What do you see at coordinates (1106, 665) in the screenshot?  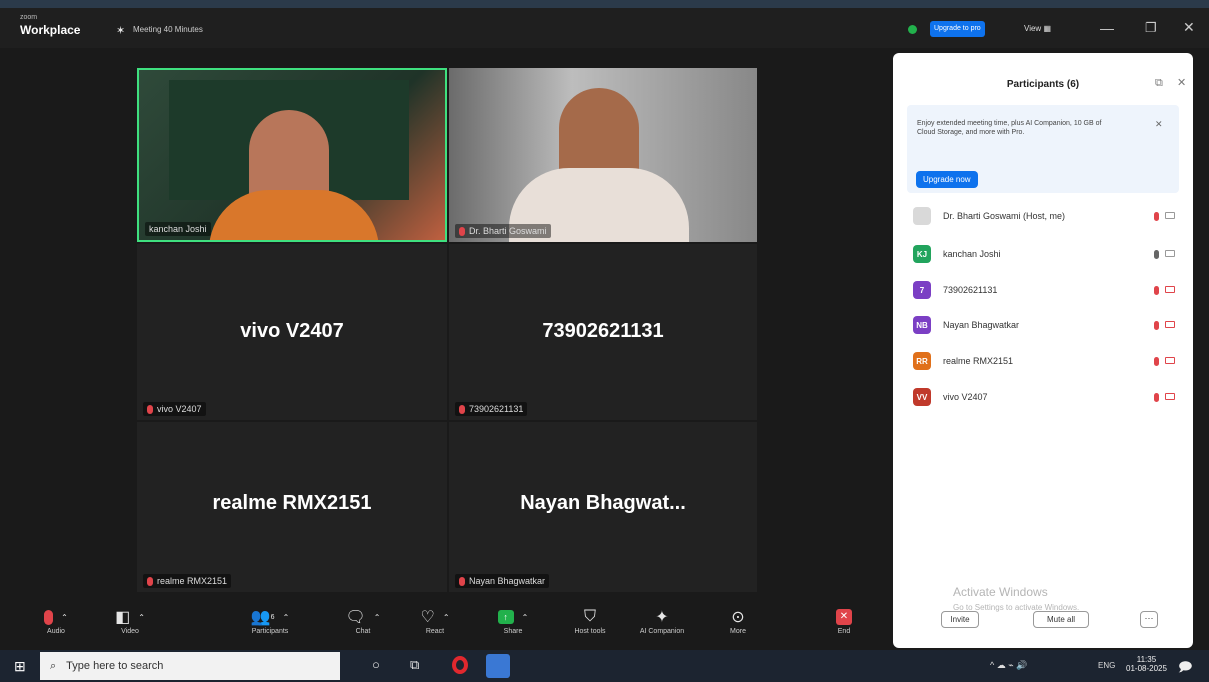 I see `language-indicator: ENG` at bounding box center [1106, 665].